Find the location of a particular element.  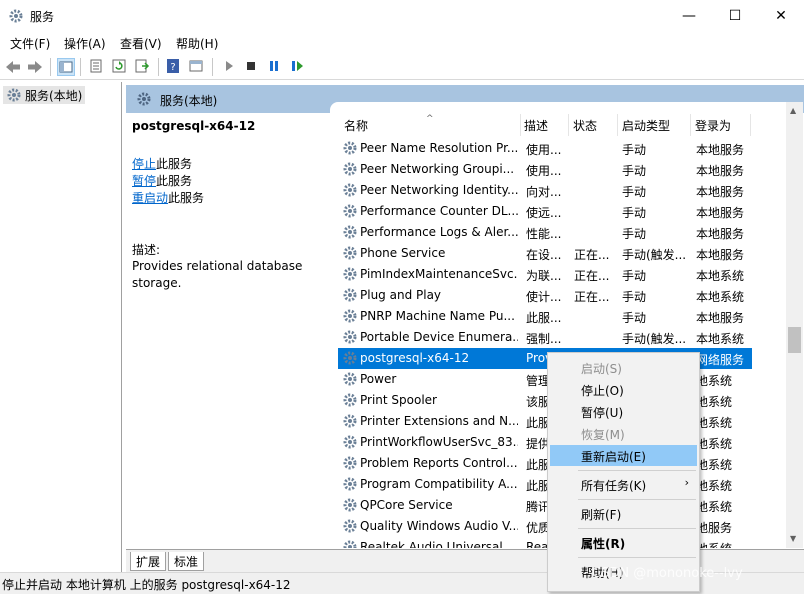

menu-view: 查看(V) is located at coordinates (141, 43).